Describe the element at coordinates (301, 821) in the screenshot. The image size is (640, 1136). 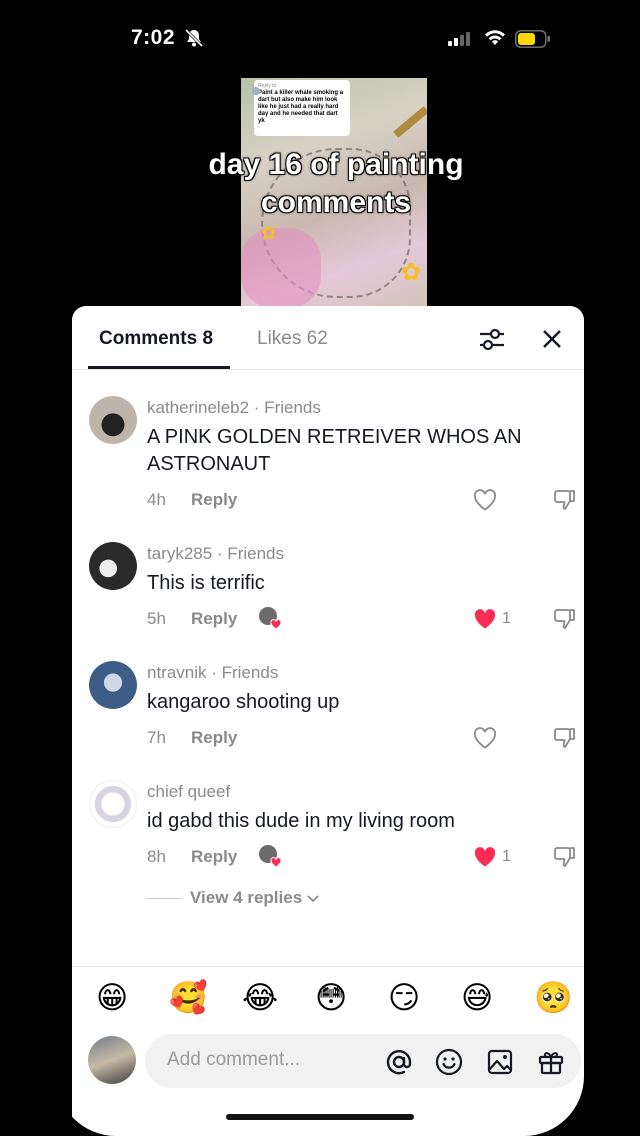
I see `comment-text: id gabd this dude in my living room` at that location.